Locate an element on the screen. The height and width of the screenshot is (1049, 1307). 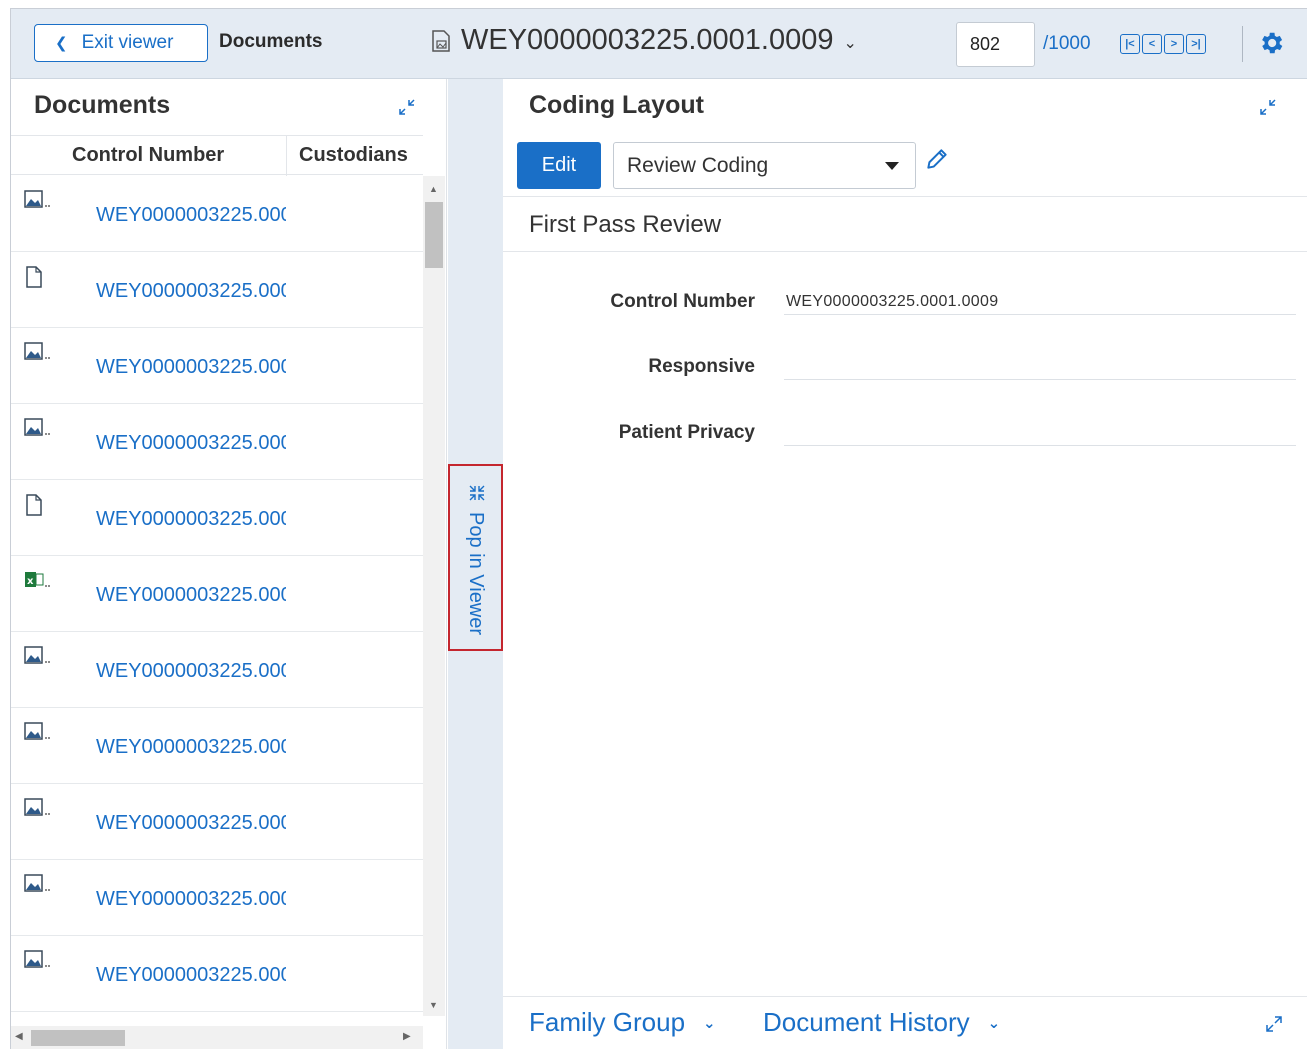
caret-down-icon is located at coordinates (892, 166).